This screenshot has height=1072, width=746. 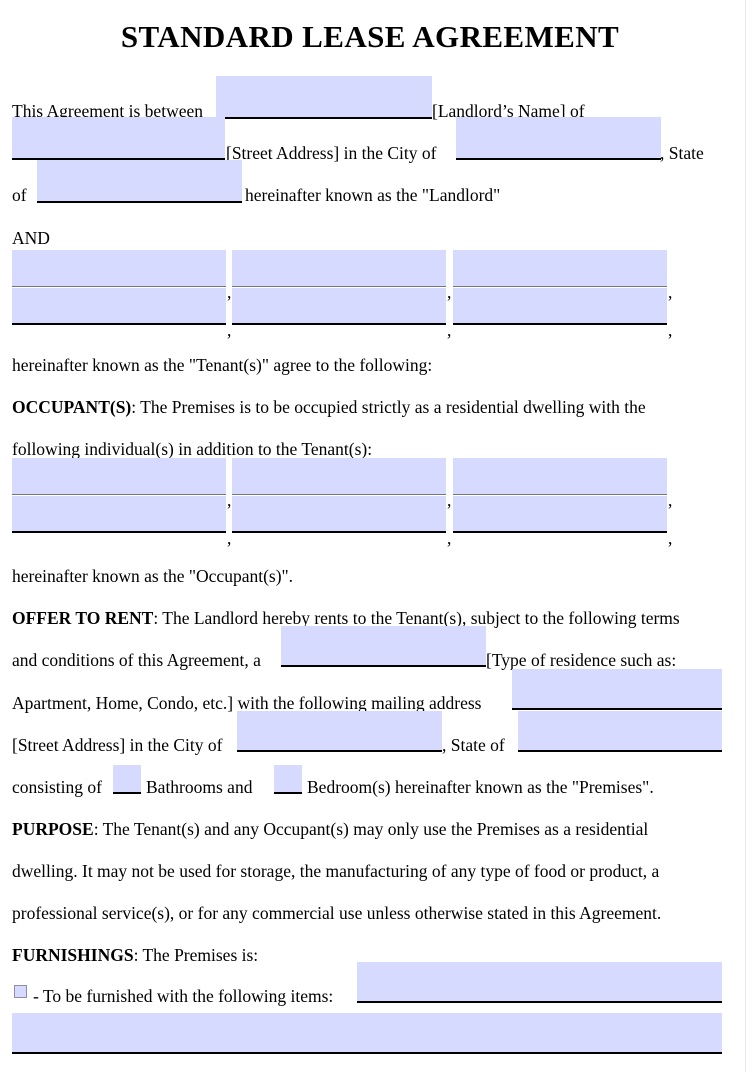 What do you see at coordinates (682, 153) in the screenshot?
I see `intro-line2-suffix: , State` at bounding box center [682, 153].